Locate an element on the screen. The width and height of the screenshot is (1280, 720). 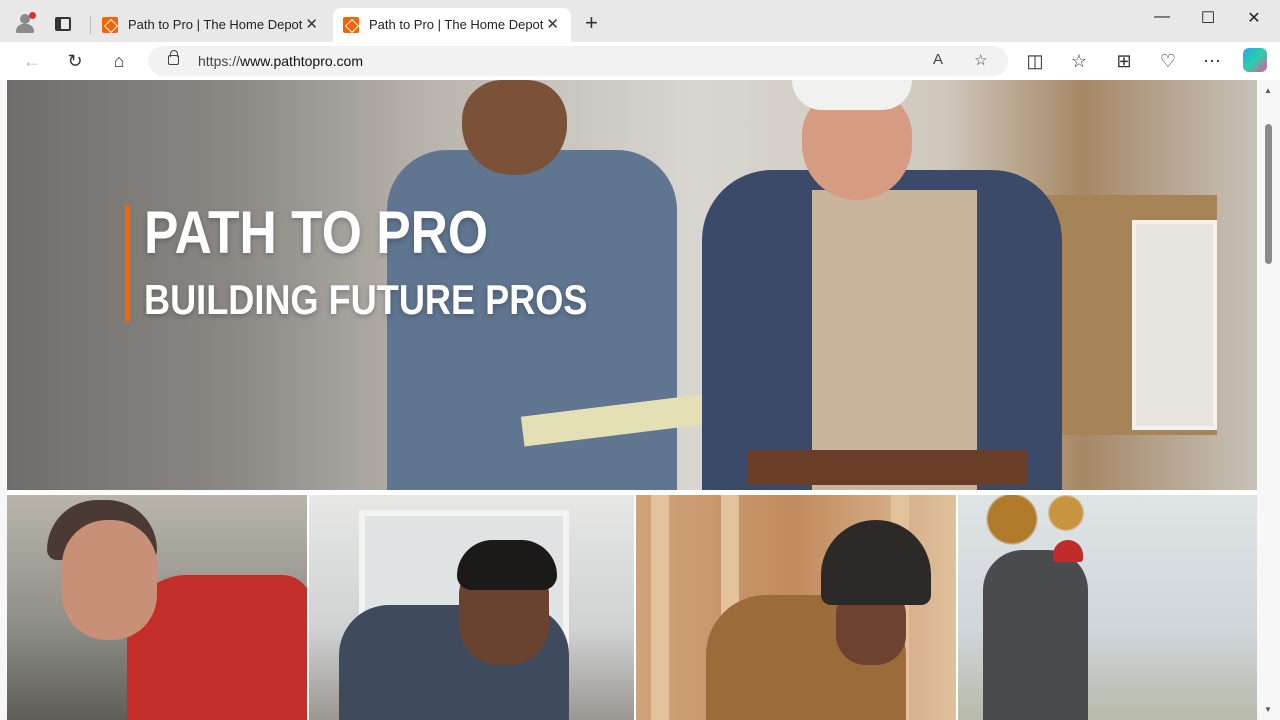
more-icon: ⋯ is located at coordinates (1212, 61).